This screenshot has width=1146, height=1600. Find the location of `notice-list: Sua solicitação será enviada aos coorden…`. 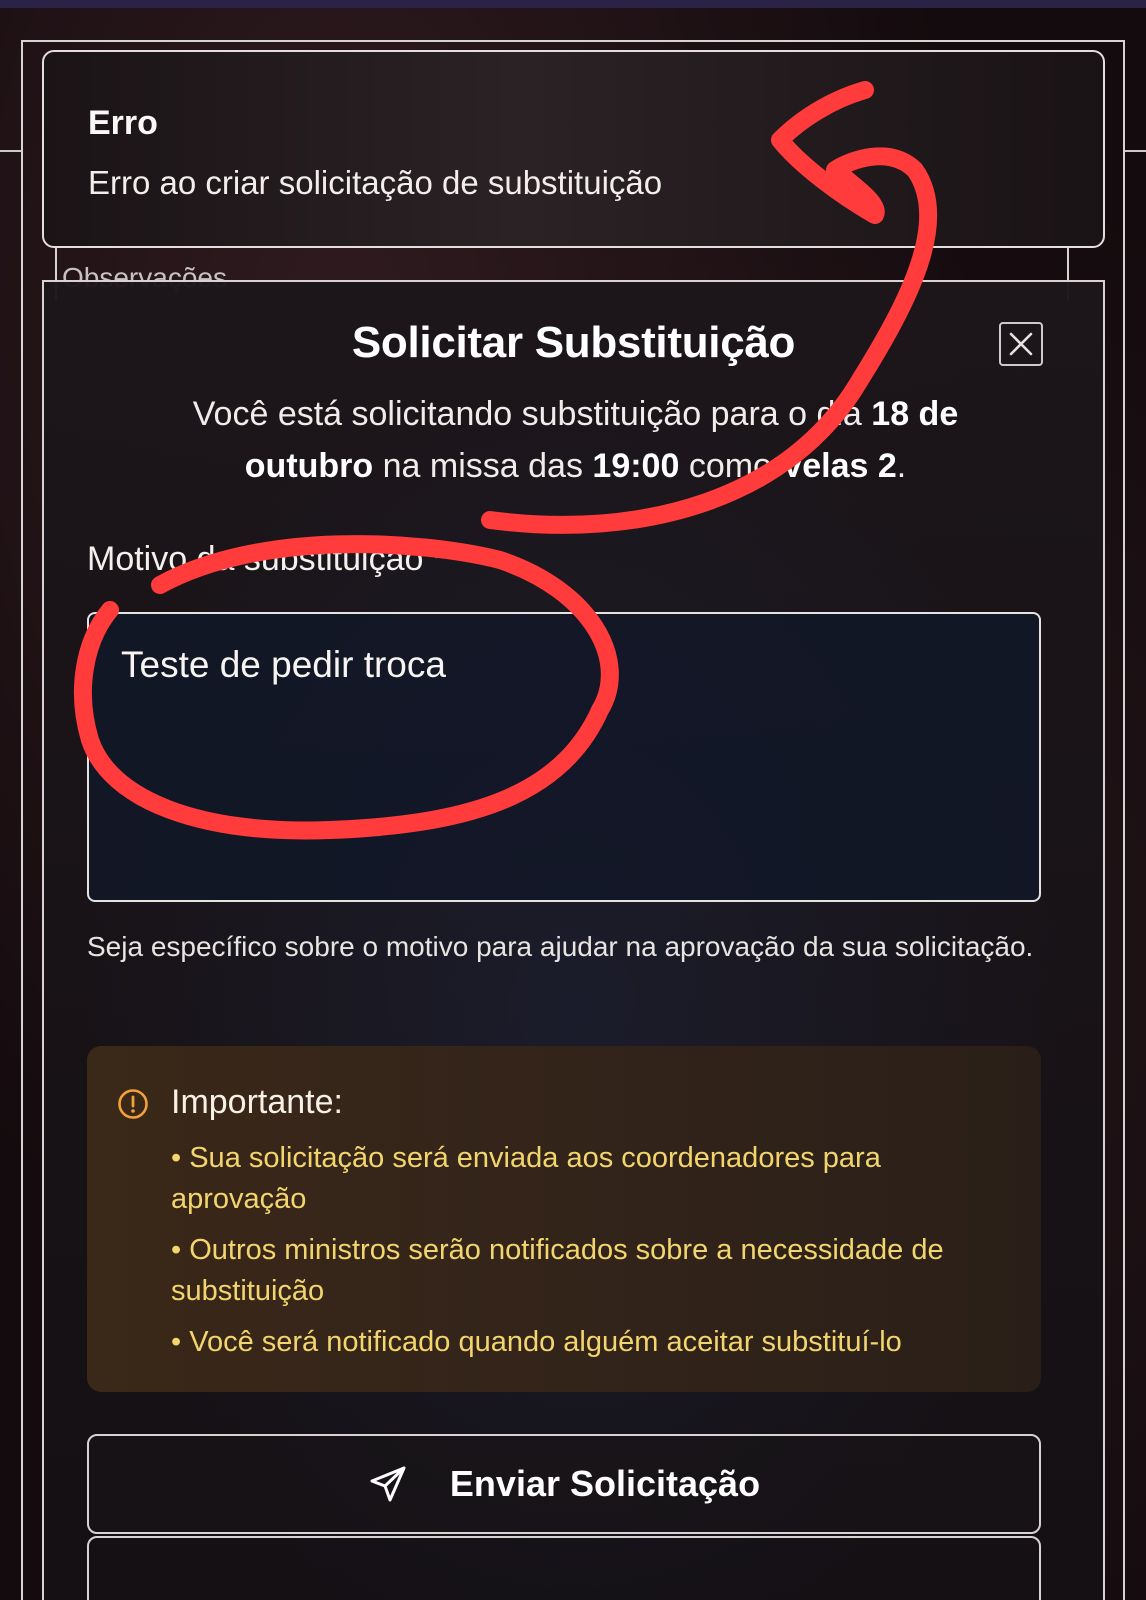

notice-list: Sua solicitação será enviada aos coorden… is located at coordinates (596, 1255).